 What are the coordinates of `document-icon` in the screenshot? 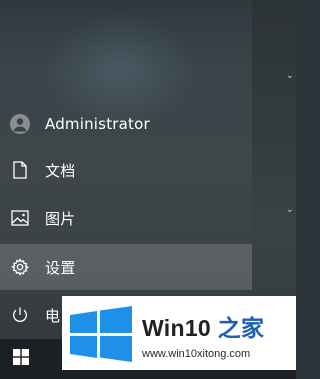 It's located at (20, 170).